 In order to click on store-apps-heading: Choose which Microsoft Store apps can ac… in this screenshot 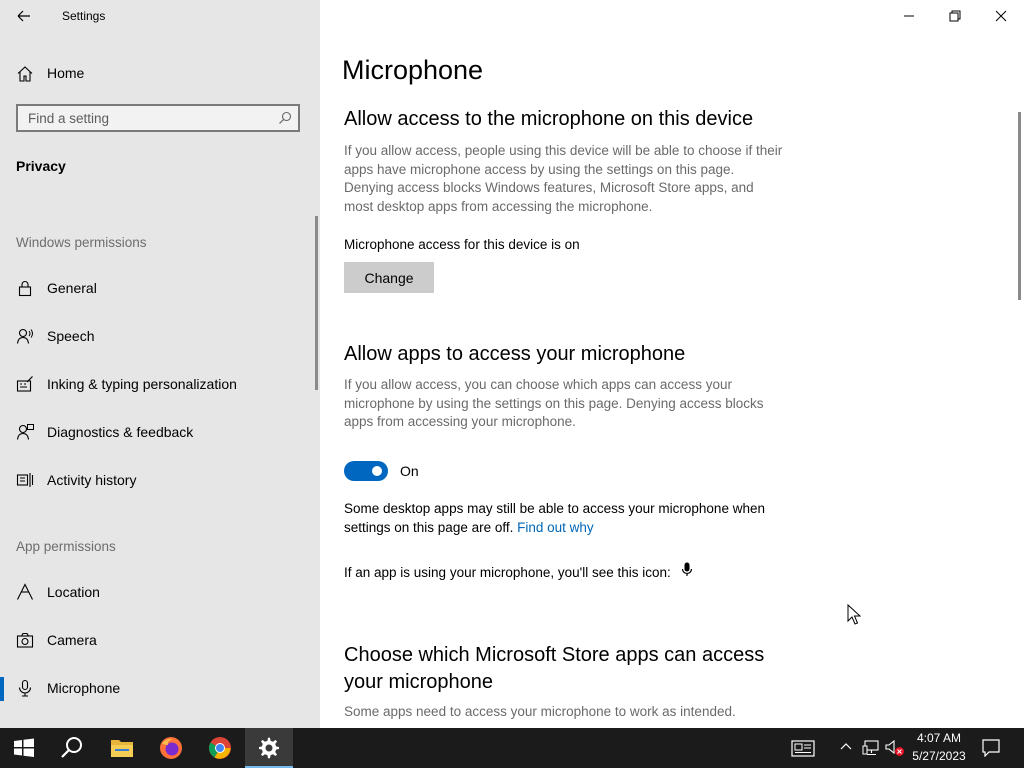, I will do `click(554, 669)`.